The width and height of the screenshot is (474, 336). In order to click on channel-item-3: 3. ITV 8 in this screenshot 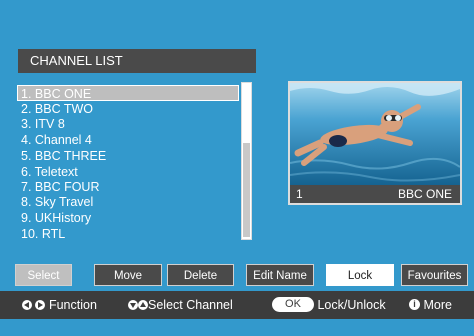, I will do `click(128, 124)`.